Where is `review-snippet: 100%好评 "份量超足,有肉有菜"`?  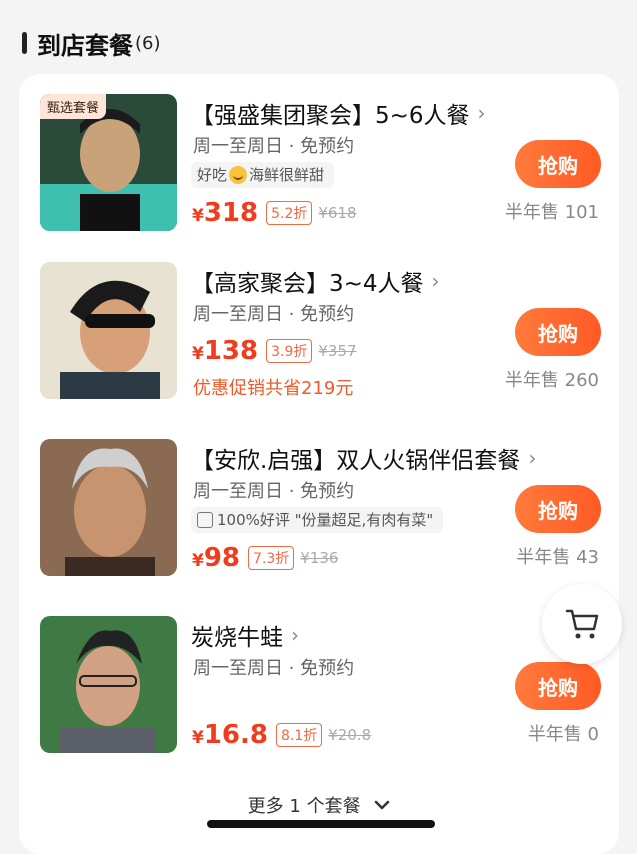 review-snippet: 100%好评 "份量超足,有肉有菜" is located at coordinates (317, 520).